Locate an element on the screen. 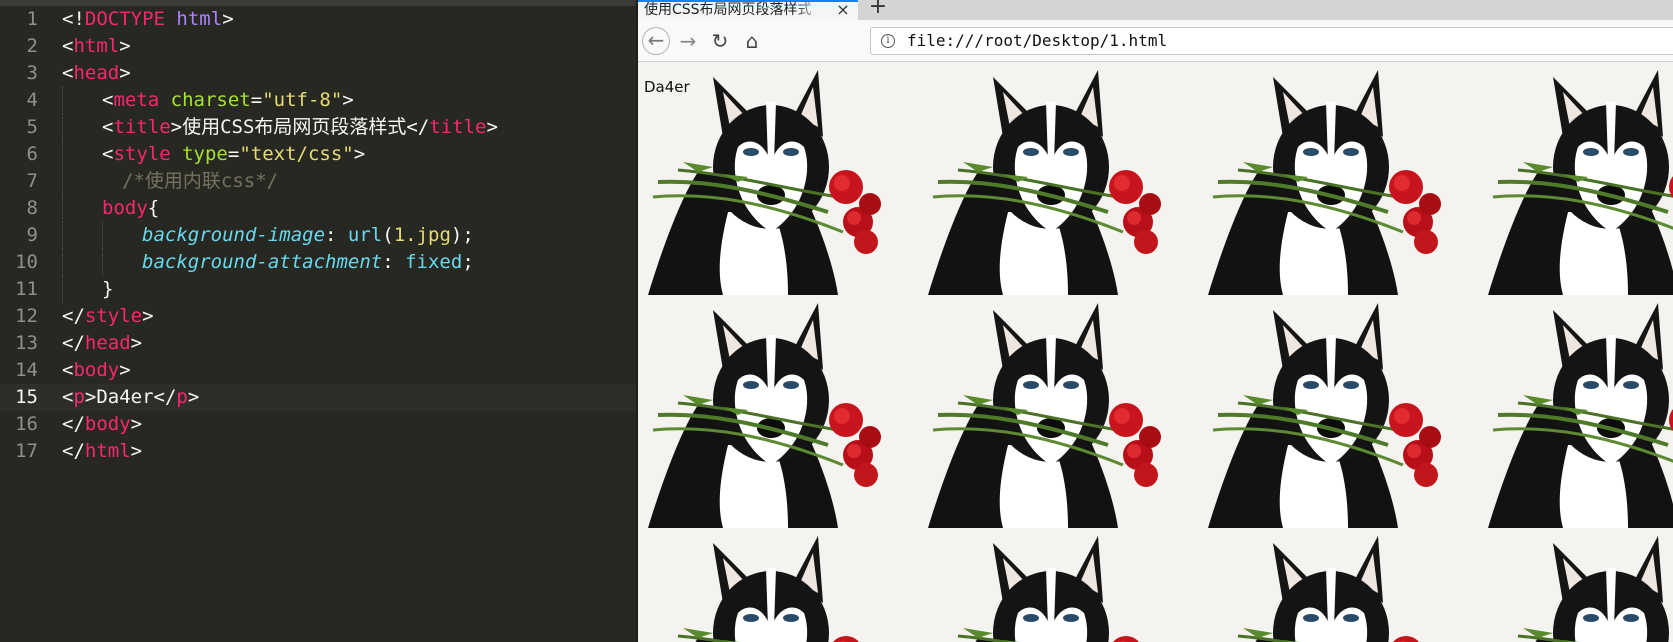 Image resolution: width=1673 pixels, height=642 pixels. code-line: 6 <style type="text/css"> is located at coordinates (318, 154).